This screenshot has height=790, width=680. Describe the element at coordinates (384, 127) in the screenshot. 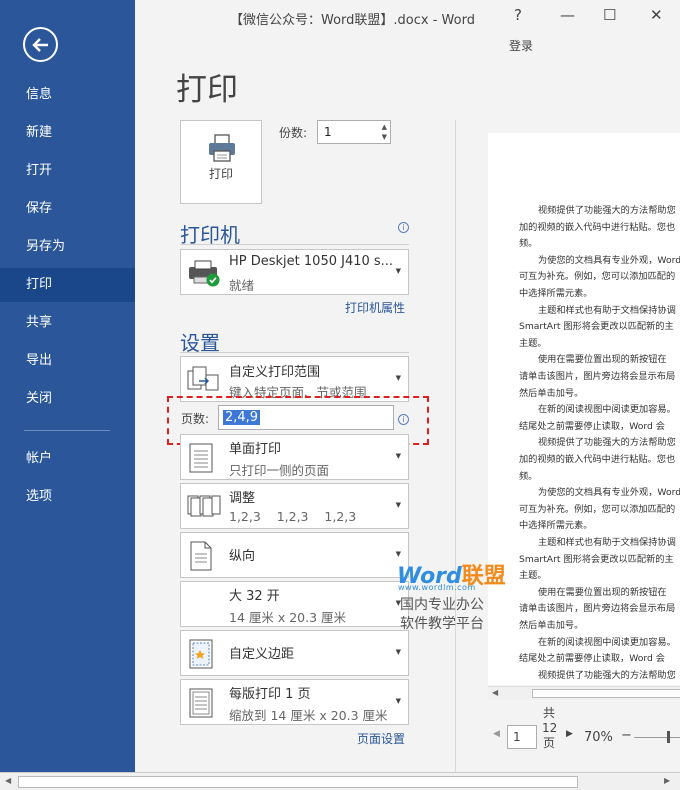

I see `copies-up-icon: ▲` at that location.